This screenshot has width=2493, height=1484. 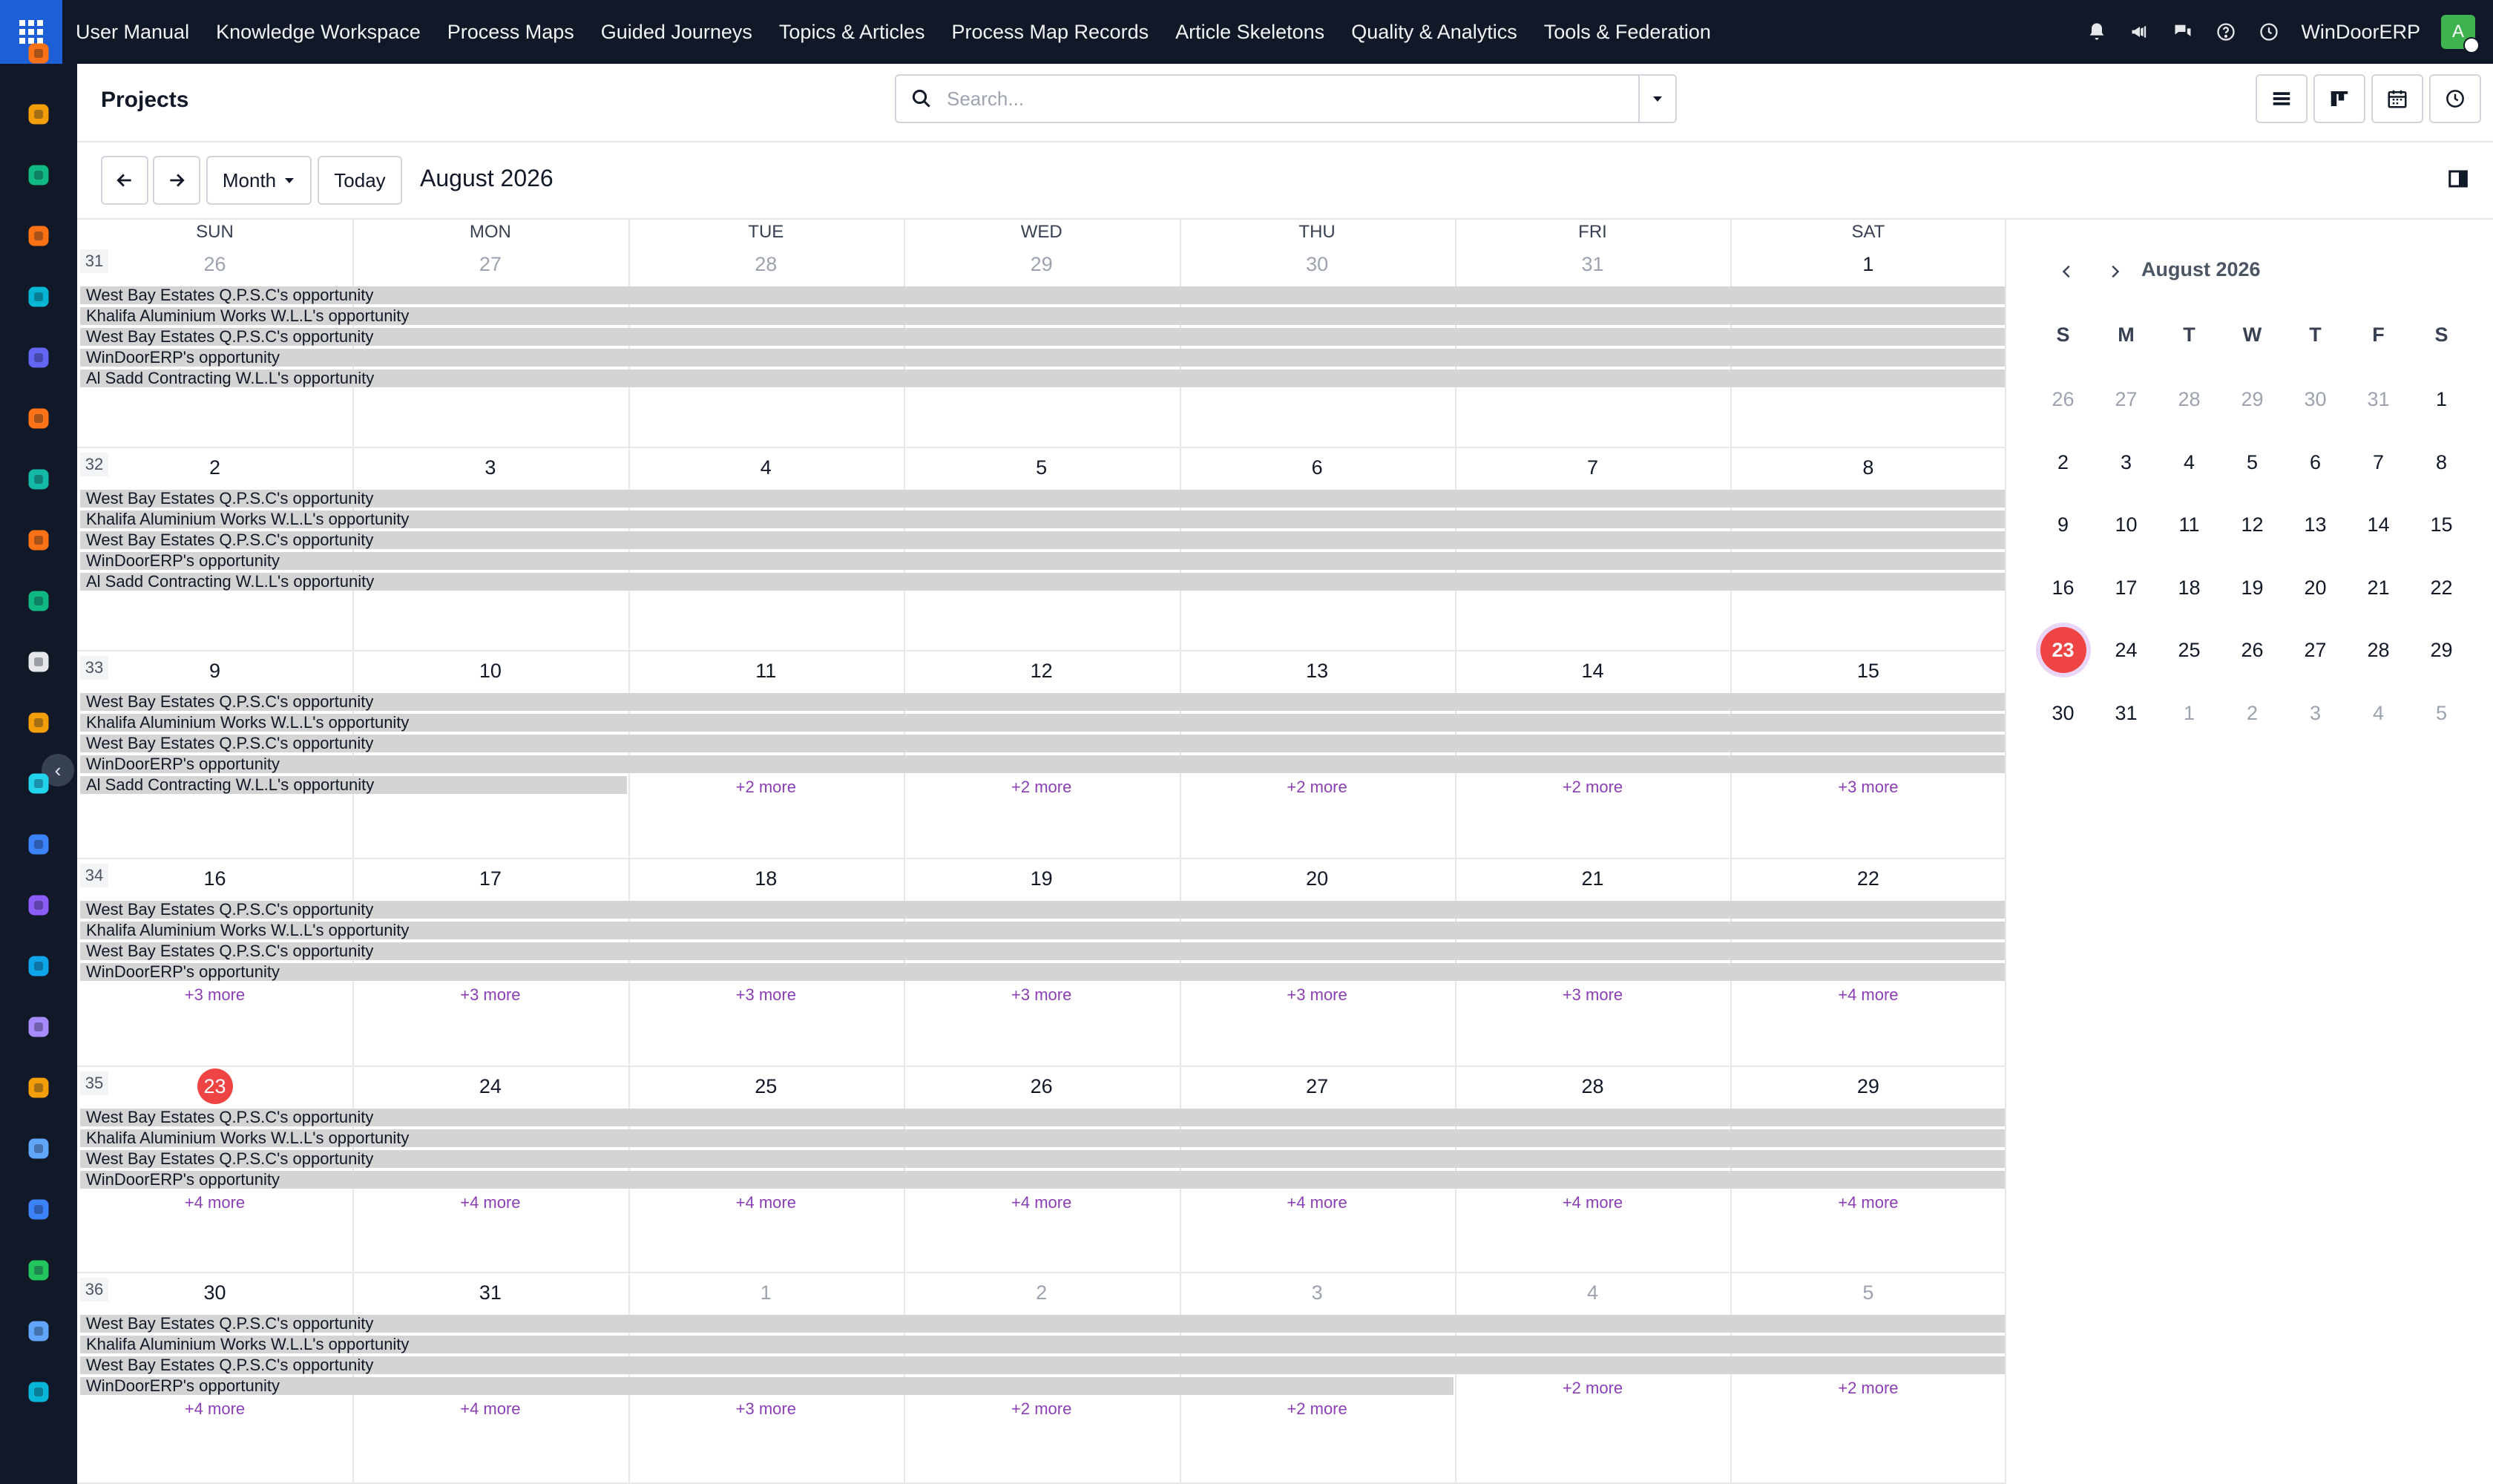 What do you see at coordinates (2126, 524) in the screenshot?
I see `mini-day: 10` at bounding box center [2126, 524].